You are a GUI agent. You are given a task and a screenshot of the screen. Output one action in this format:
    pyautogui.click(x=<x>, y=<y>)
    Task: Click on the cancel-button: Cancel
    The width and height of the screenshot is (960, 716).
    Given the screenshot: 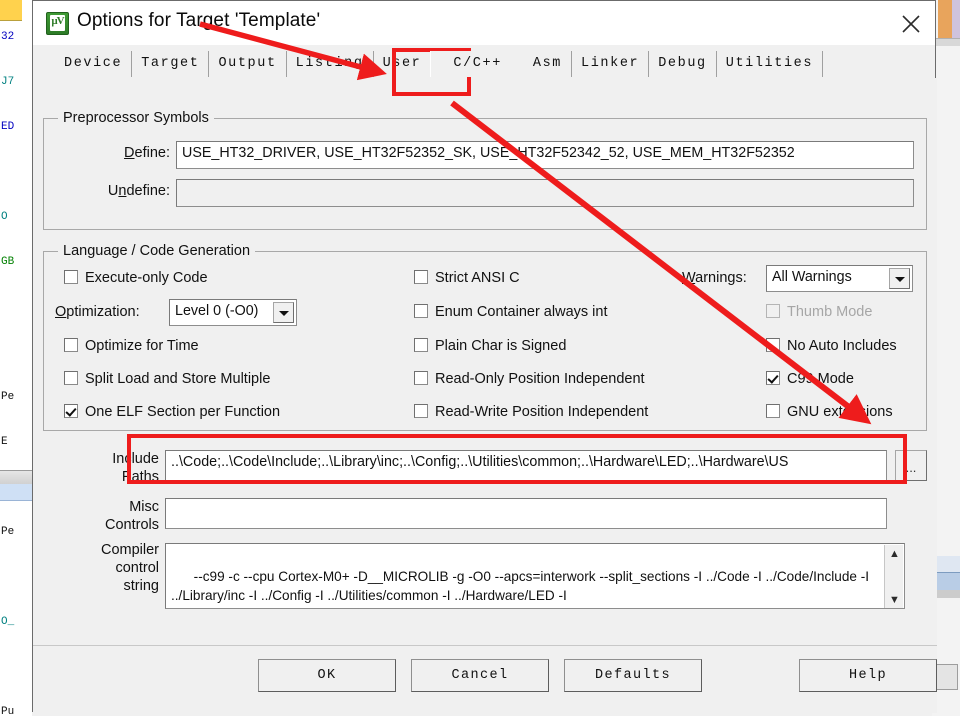 What is the action you would take?
    pyautogui.click(x=480, y=675)
    